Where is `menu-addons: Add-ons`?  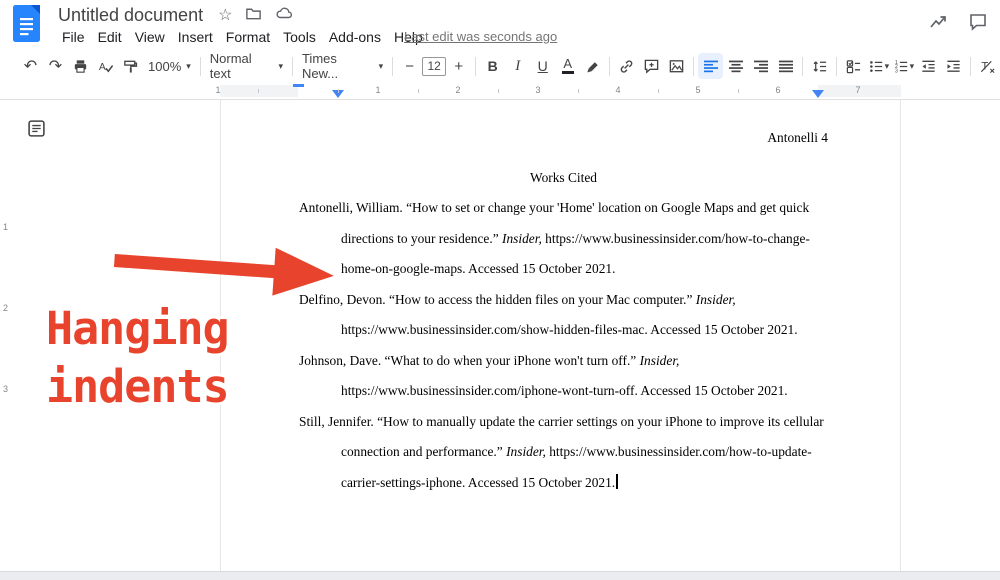
menu-addons: Add-ons is located at coordinates (355, 37).